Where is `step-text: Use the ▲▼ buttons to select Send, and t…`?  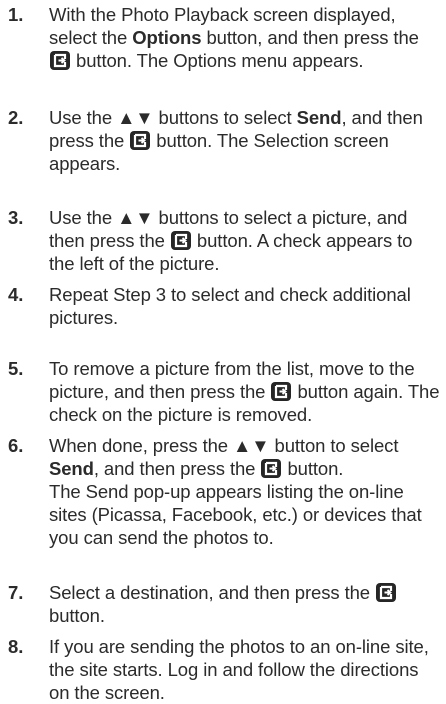
step-text: Use the ▲▼ buttons to select Send, and t… is located at coordinates (245, 140).